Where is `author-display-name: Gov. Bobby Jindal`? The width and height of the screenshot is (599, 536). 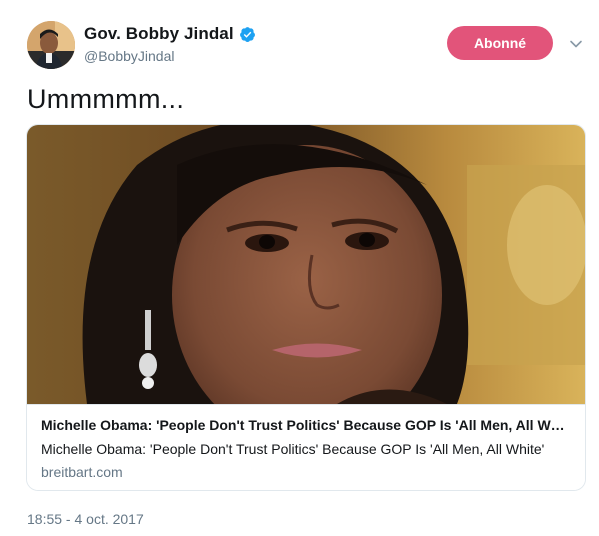
author-display-name: Gov. Bobby Jindal is located at coordinates (159, 34).